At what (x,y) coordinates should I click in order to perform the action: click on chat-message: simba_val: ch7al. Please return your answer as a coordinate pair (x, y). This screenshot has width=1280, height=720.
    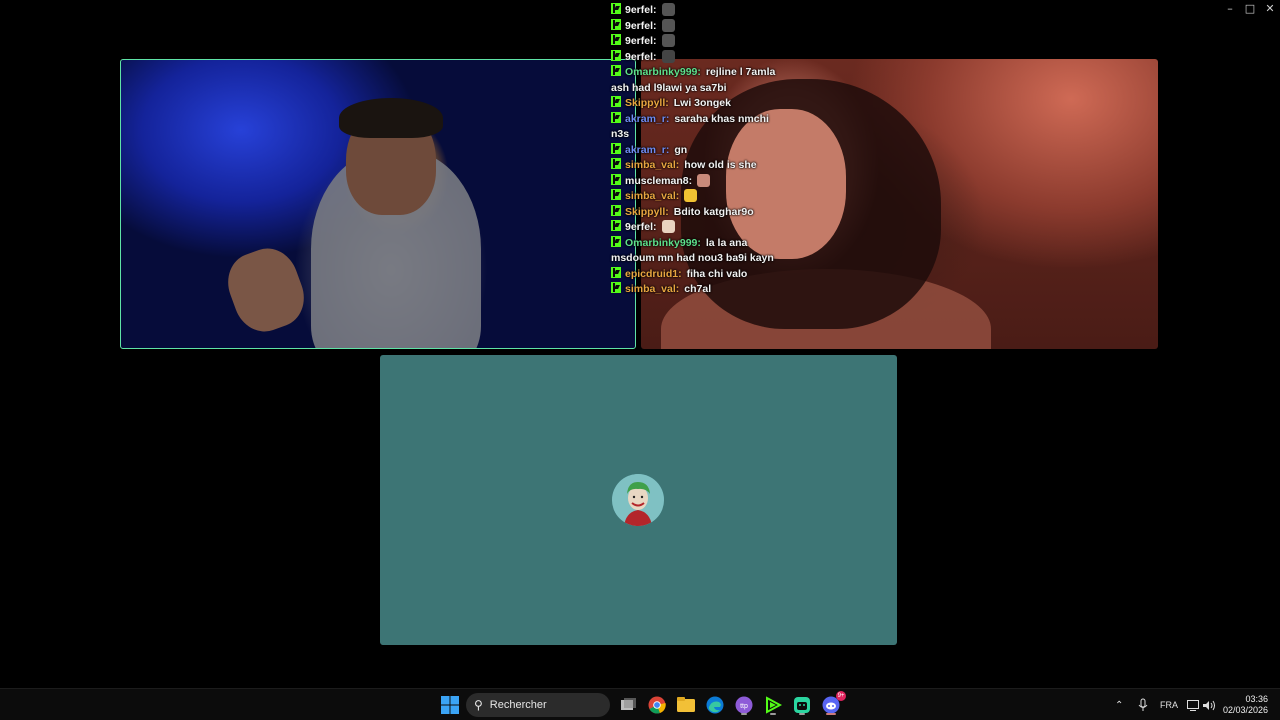
    Looking at the image, I should click on (693, 290).